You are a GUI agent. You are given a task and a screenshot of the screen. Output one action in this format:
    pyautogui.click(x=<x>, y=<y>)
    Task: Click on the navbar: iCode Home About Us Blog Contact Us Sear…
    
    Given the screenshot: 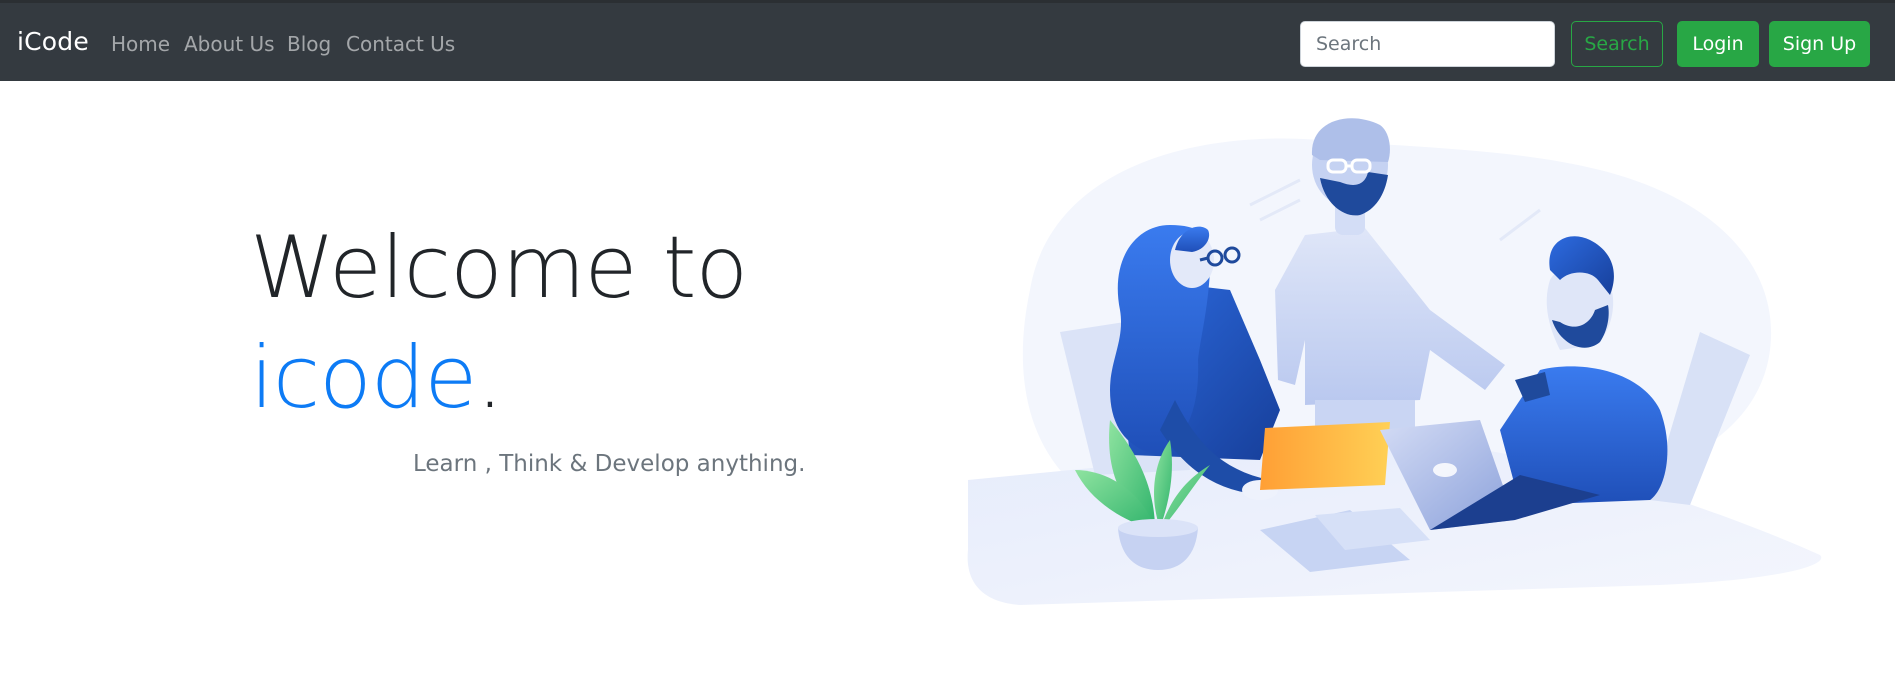 What is the action you would take?
    pyautogui.click(x=947, y=42)
    